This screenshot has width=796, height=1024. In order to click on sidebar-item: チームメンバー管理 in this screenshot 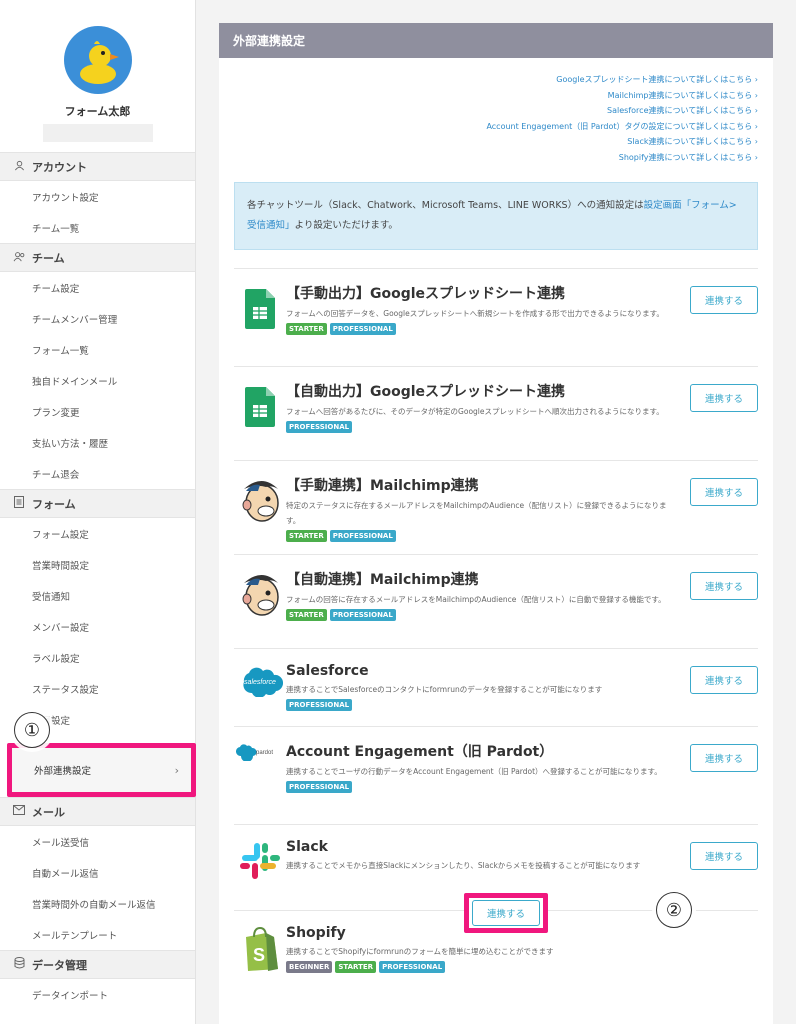, I will do `click(97, 318)`.